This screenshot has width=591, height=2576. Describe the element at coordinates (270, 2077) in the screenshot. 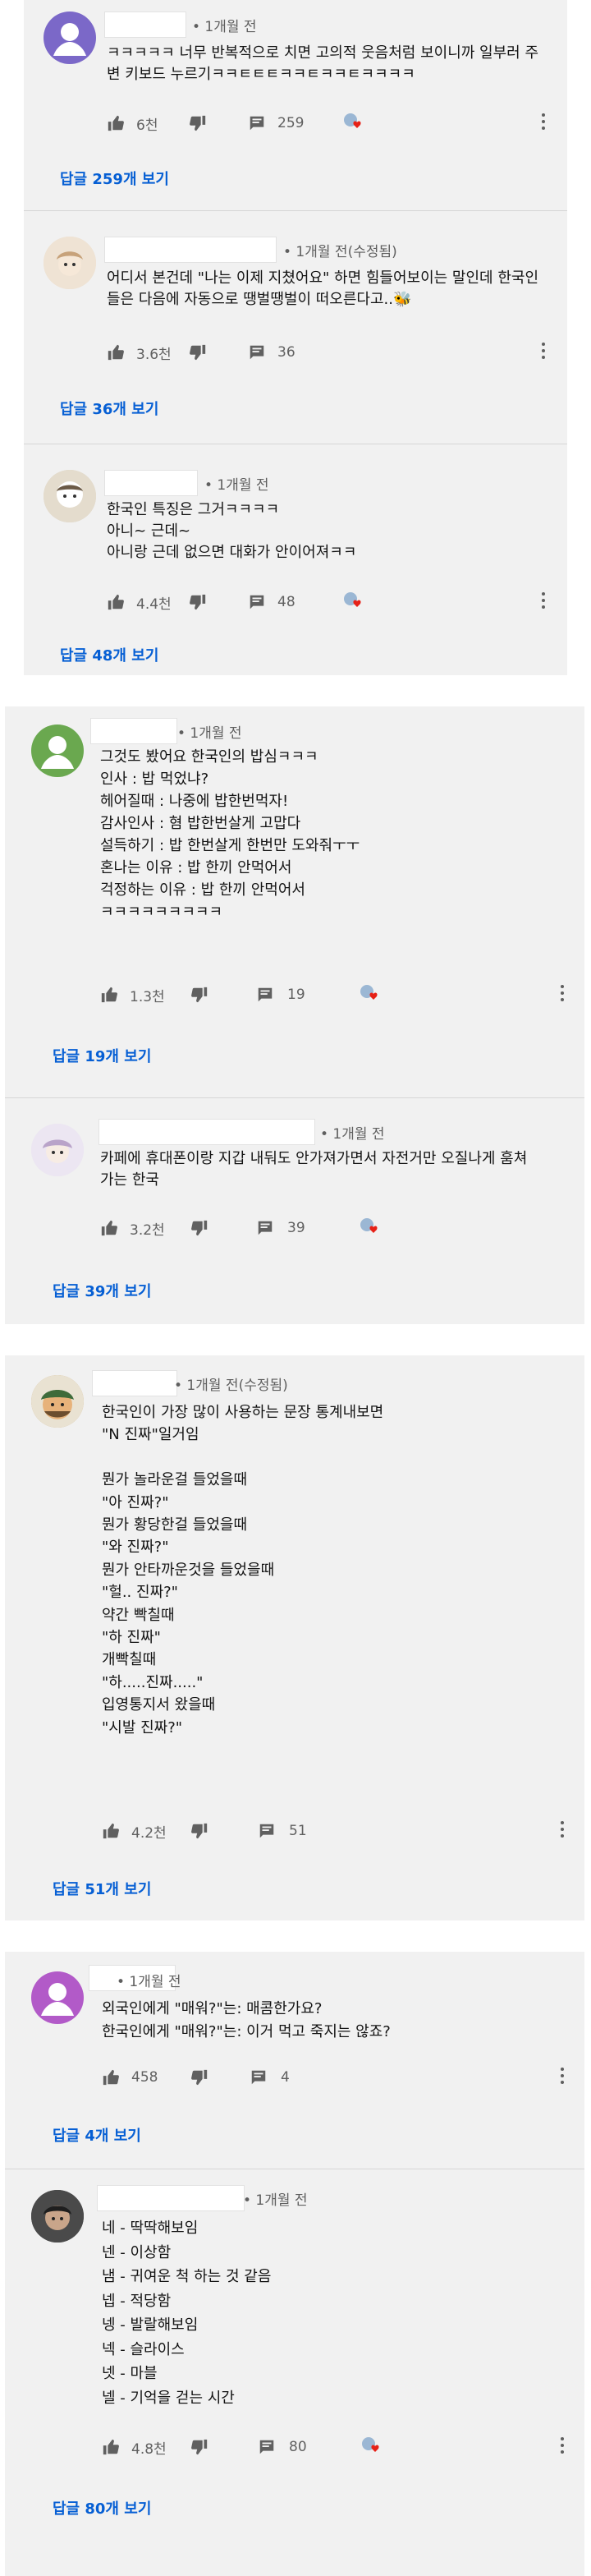

I see `reply-button: 4` at that location.